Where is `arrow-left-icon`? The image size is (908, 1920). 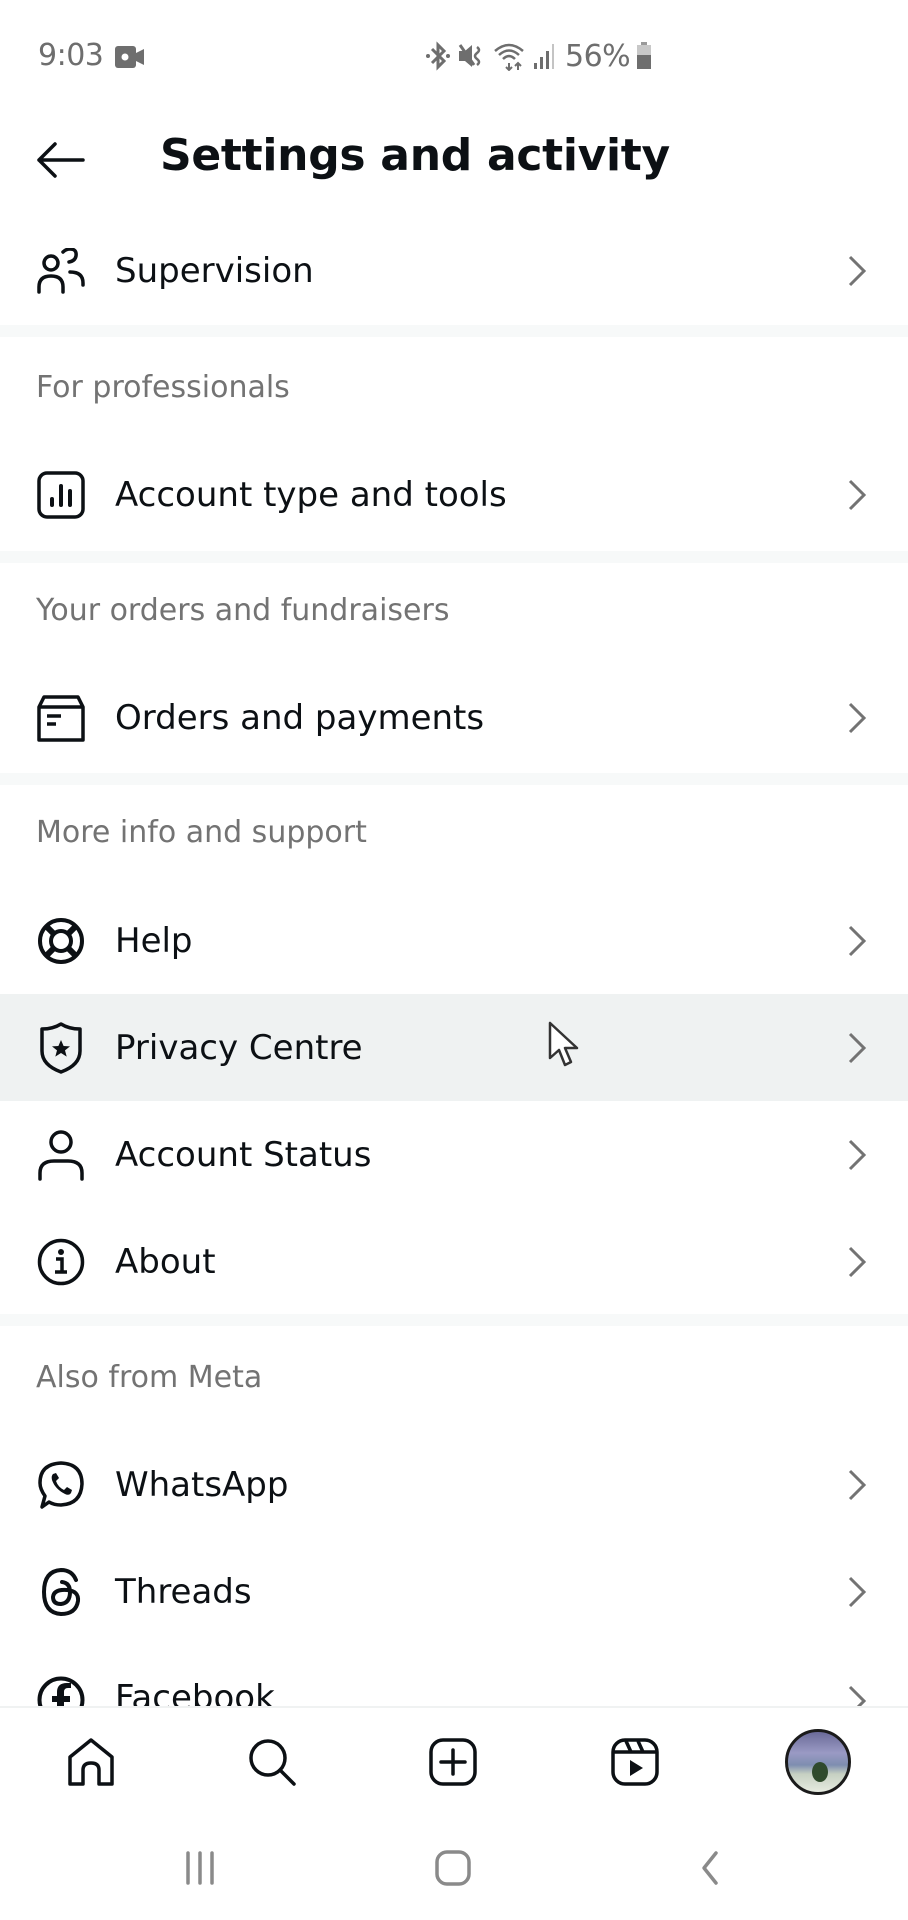
arrow-left-icon is located at coordinates (61, 160).